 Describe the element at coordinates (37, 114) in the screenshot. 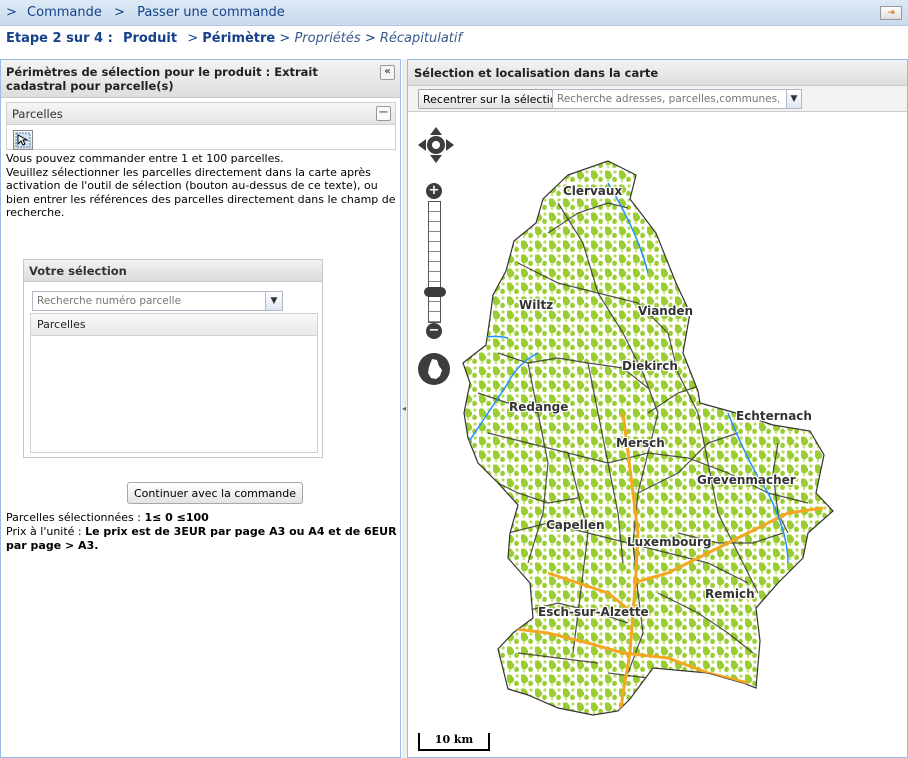

I see `parcels-section-title: Parcelles` at that location.